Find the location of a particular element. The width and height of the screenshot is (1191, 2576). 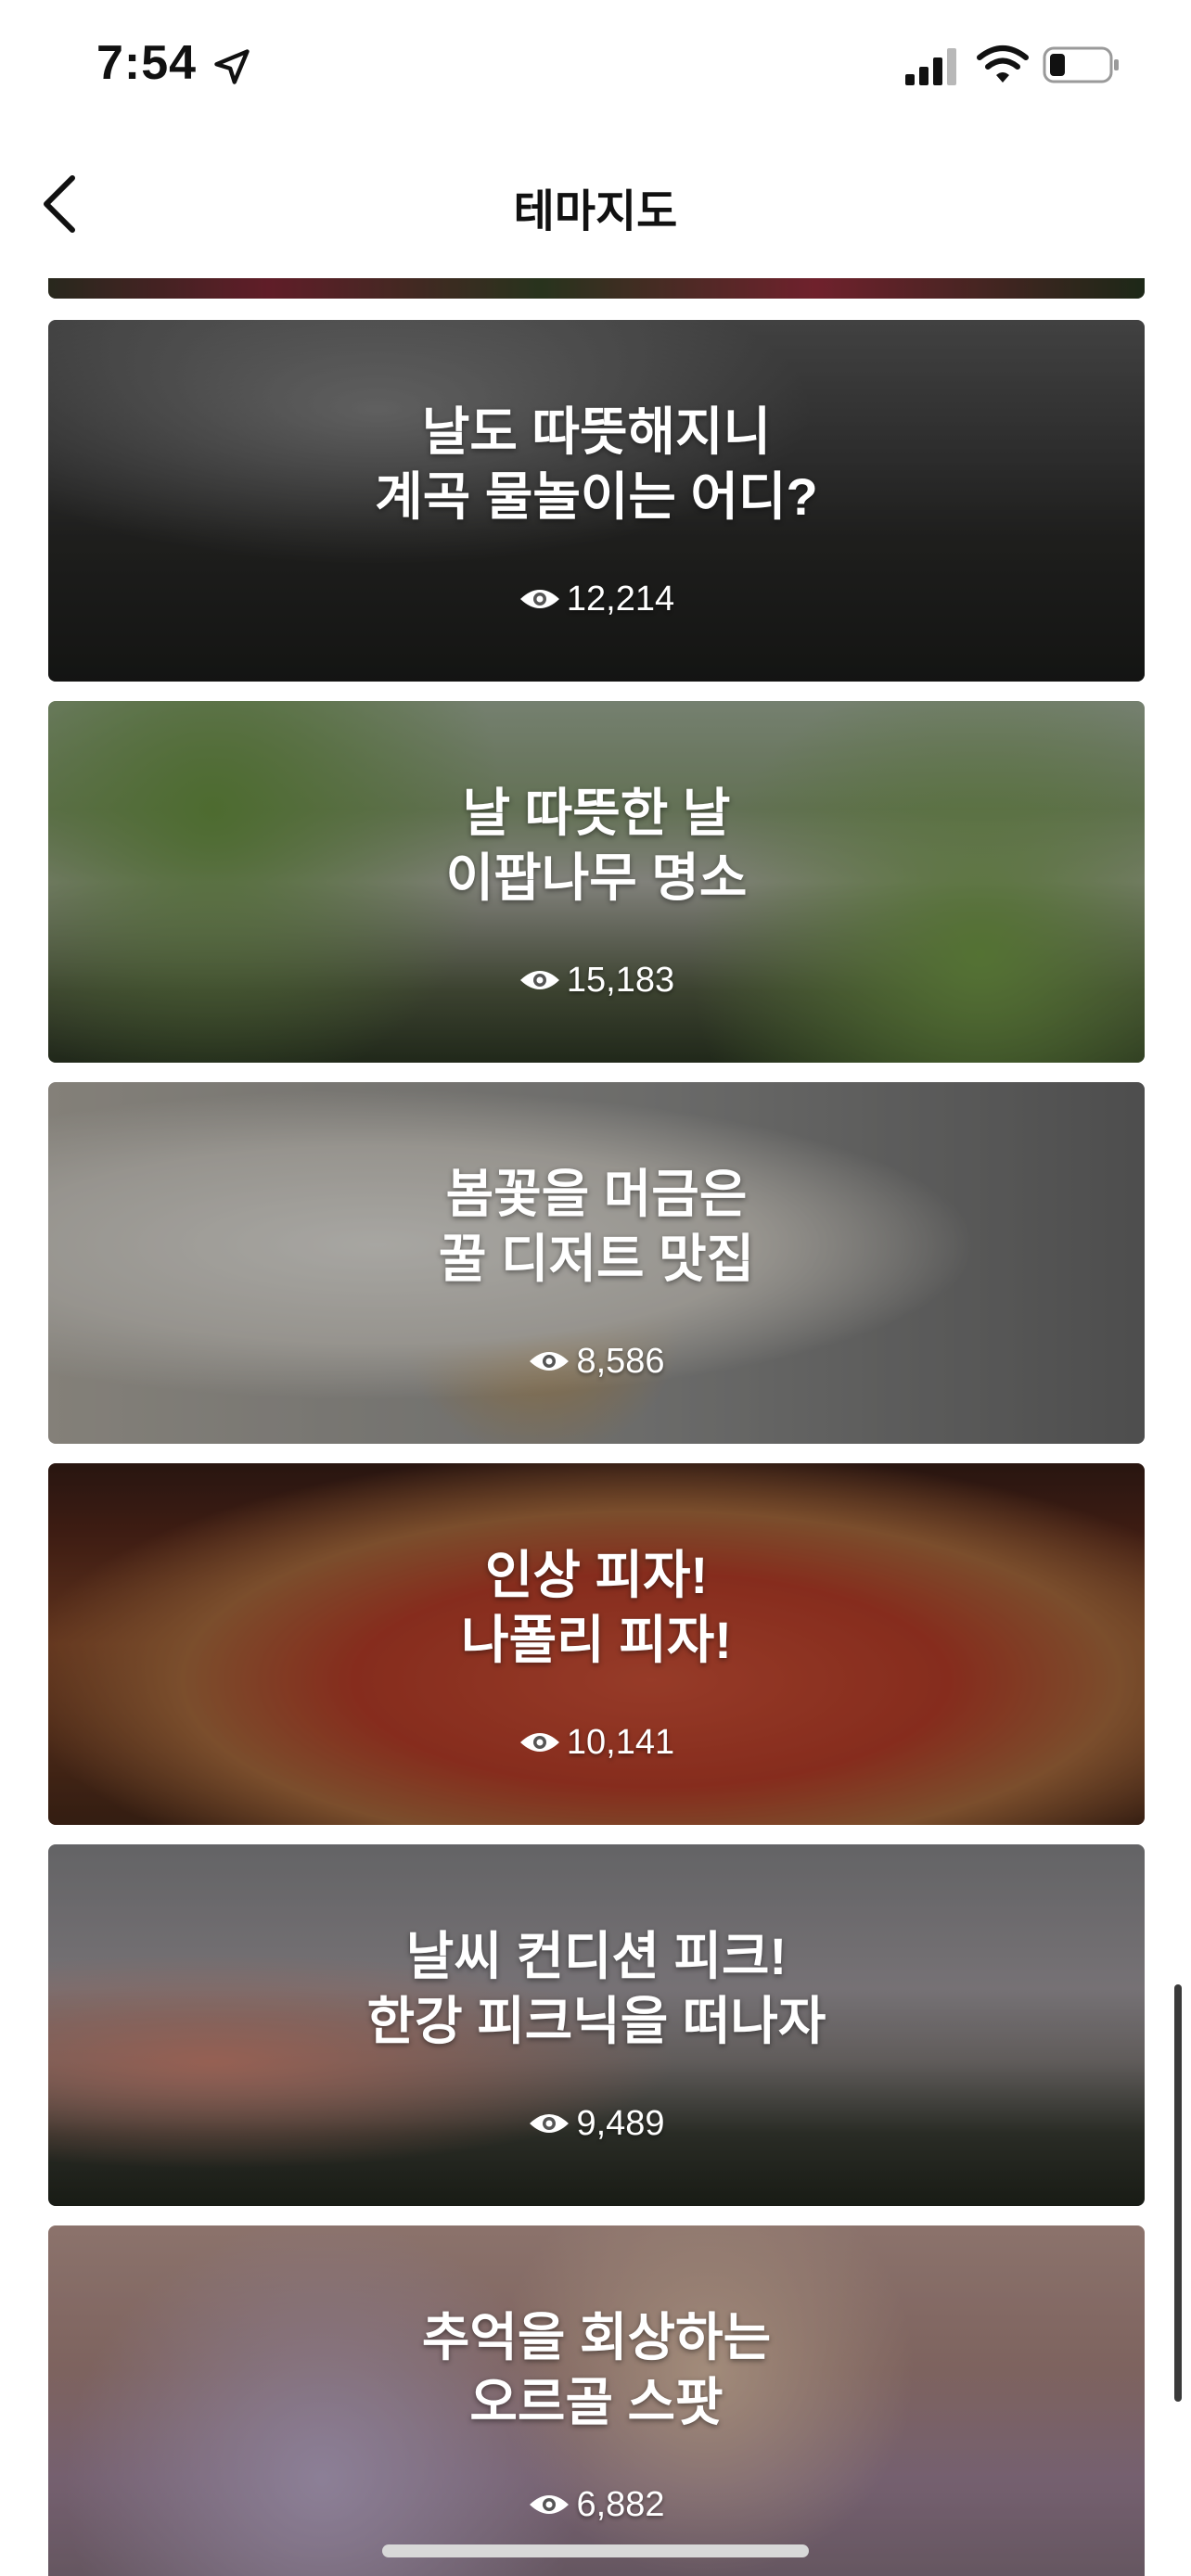

view-count: 15,183 is located at coordinates (597, 980).